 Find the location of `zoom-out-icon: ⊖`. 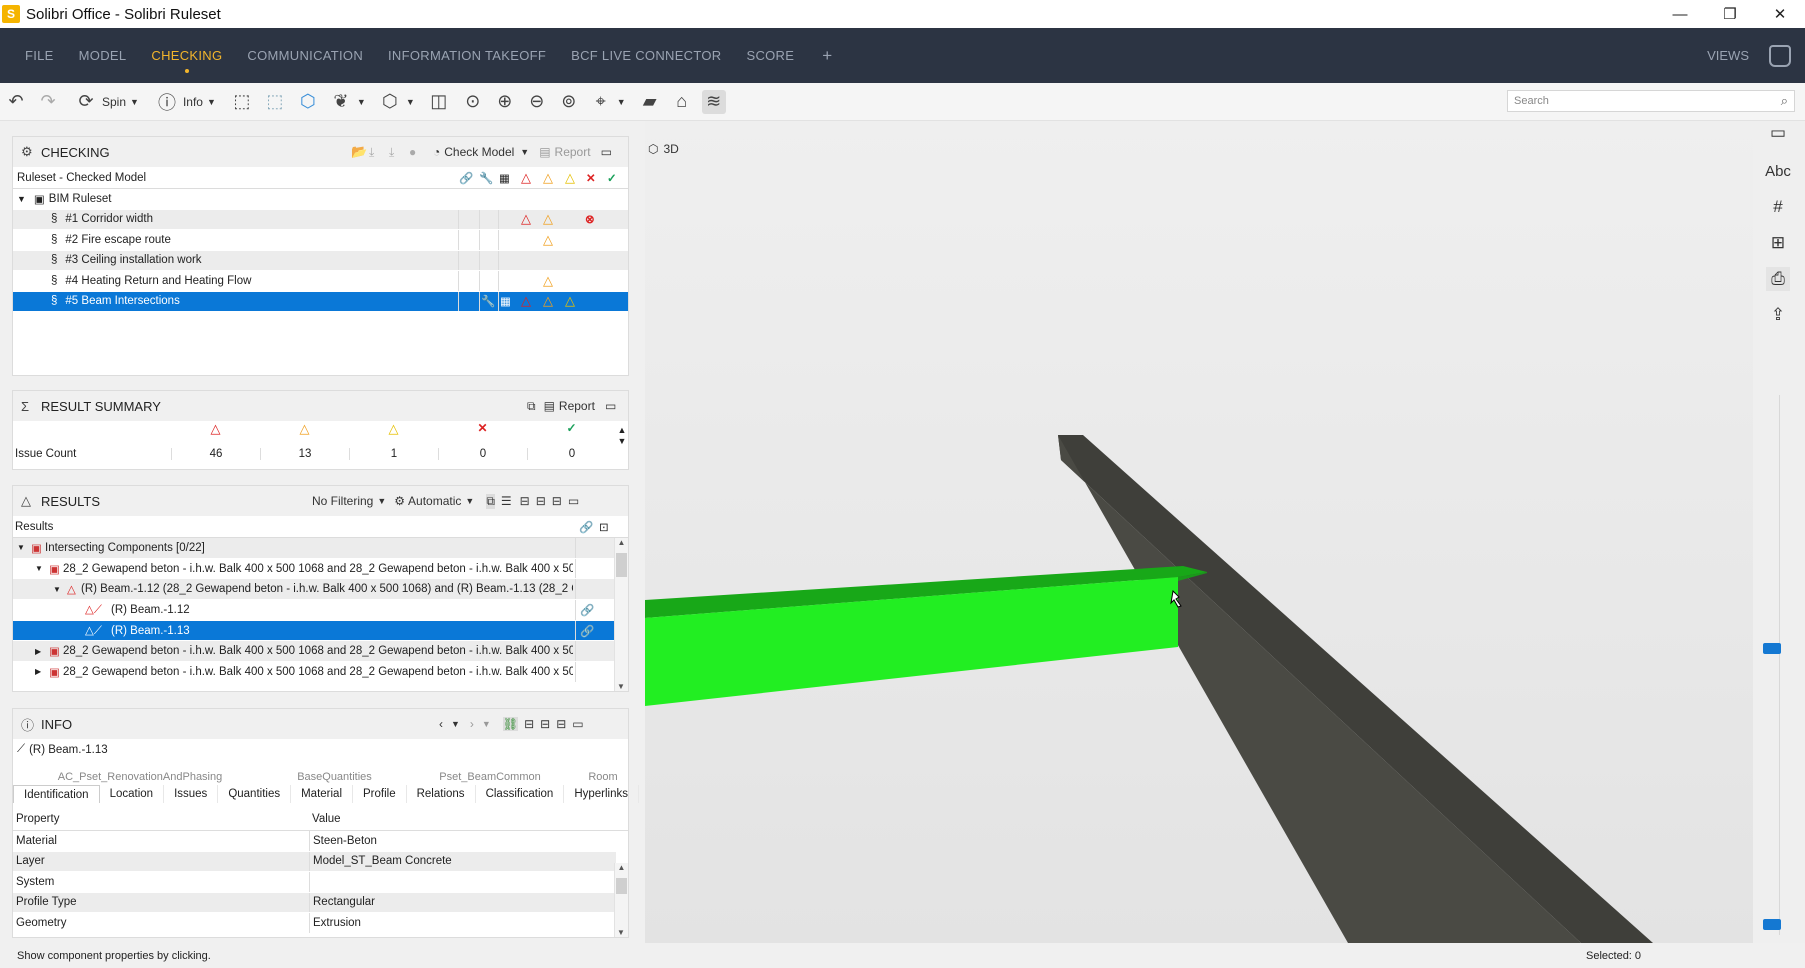

zoom-out-icon: ⊖ is located at coordinates (537, 102).